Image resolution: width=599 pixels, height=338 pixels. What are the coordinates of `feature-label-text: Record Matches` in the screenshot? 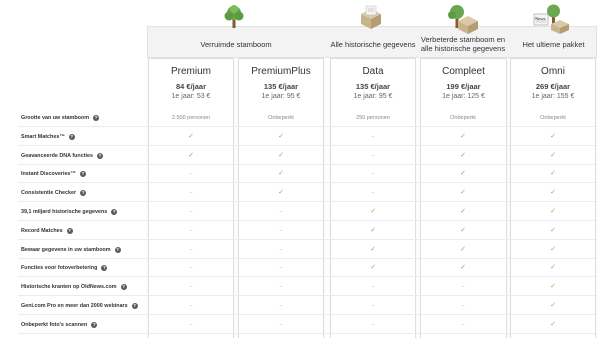 It's located at (42, 231).